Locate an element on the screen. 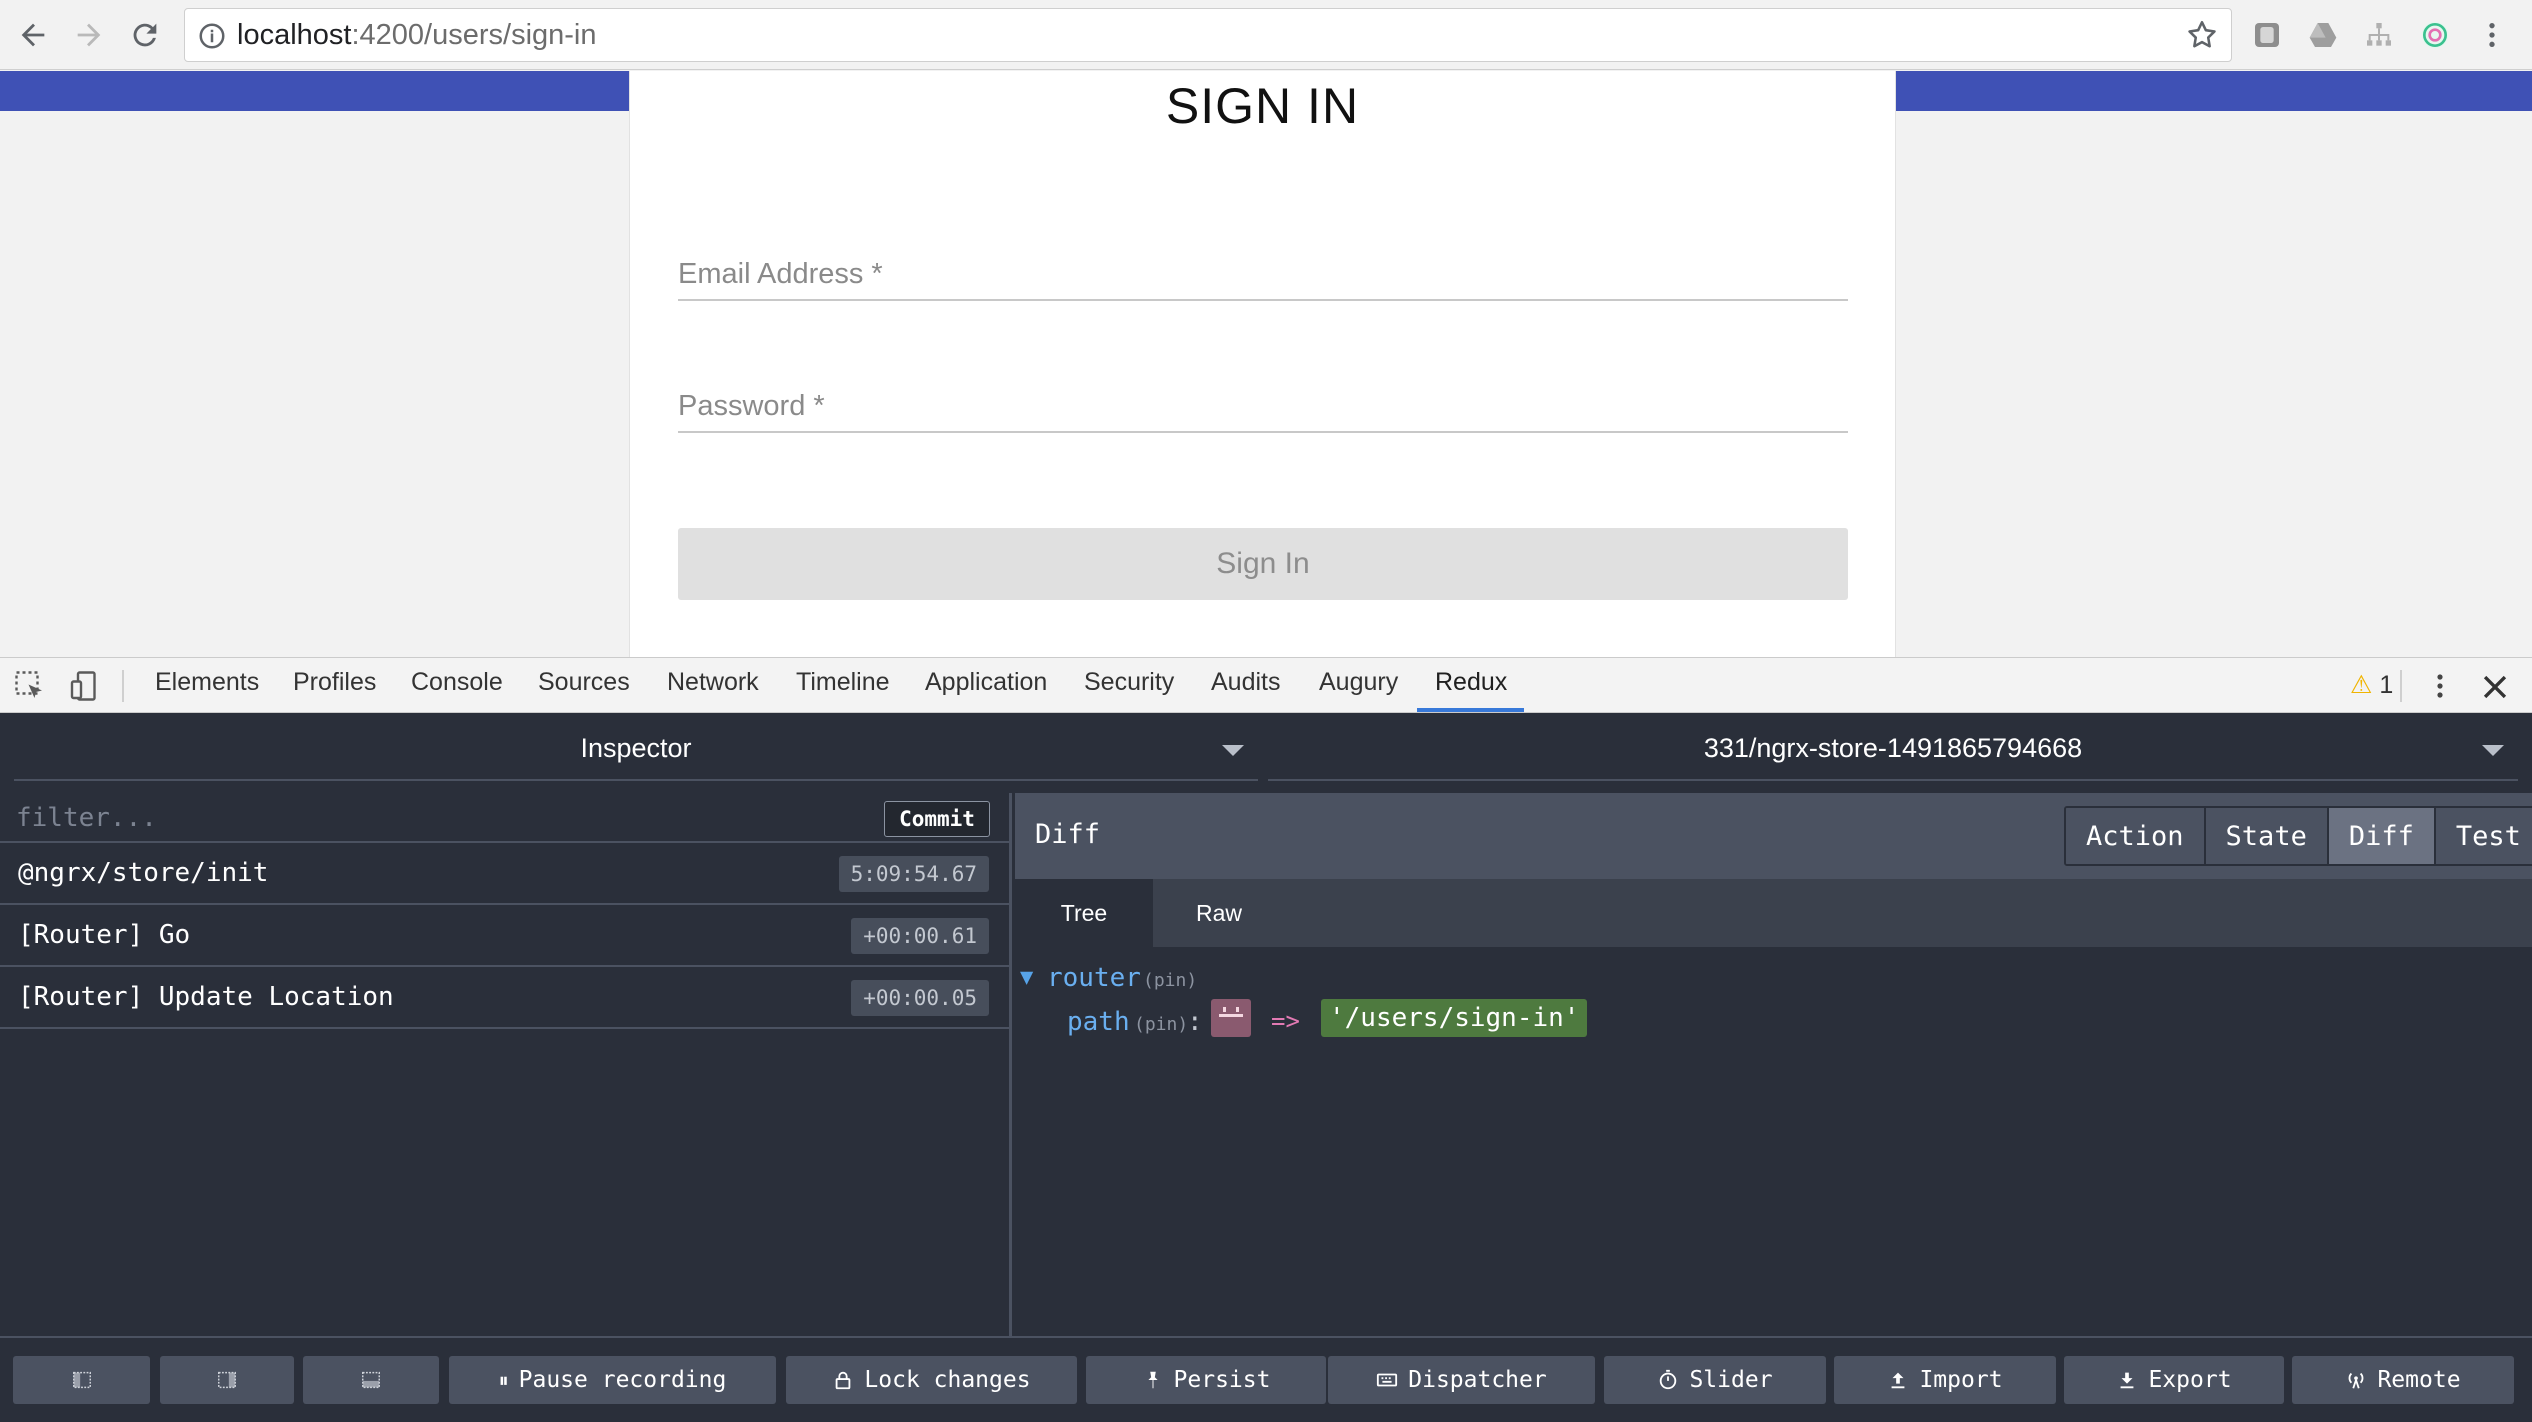  email-field: Email Address * is located at coordinates (1263, 266).